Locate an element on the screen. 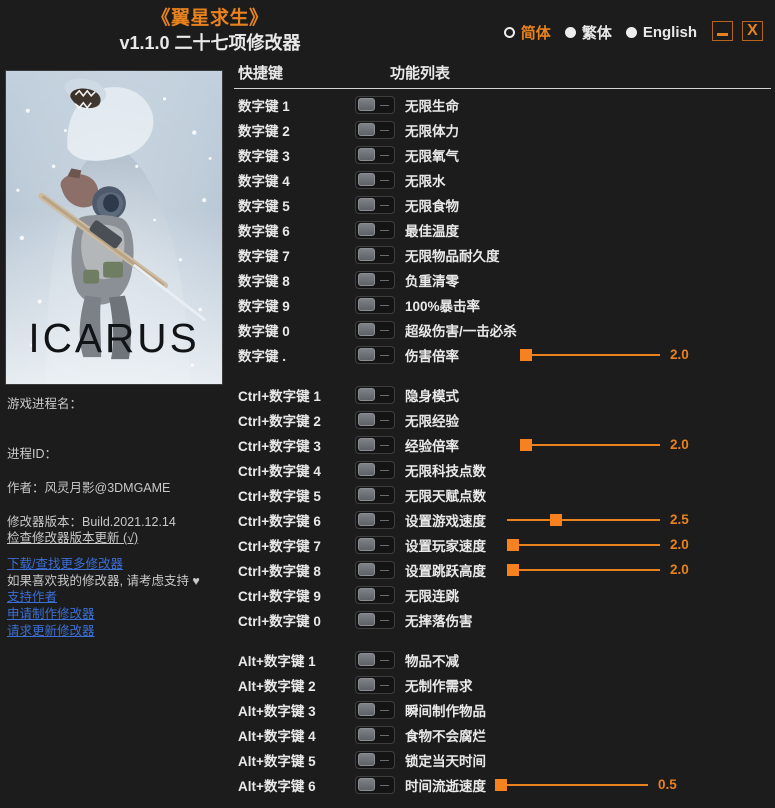 The height and width of the screenshot is (808, 775). cheat-label: 食物不会腐烂 is located at coordinates (445, 736).